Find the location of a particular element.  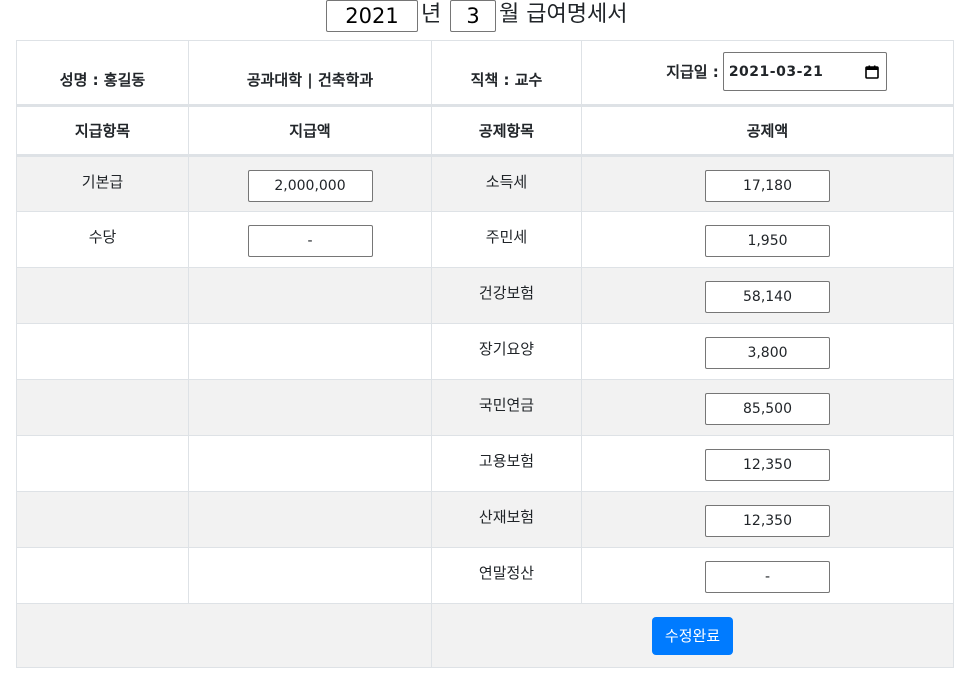

deduction-item-cell: 주민세 is located at coordinates (506, 239).